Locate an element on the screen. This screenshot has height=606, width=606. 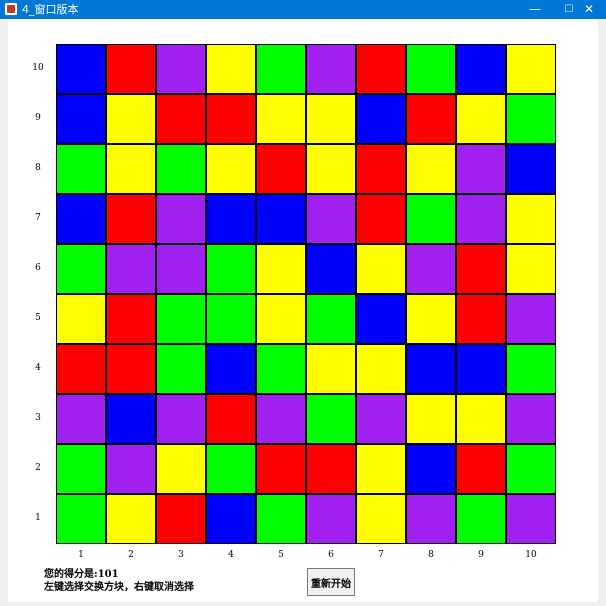
minimize-button: — is located at coordinates (535, 9).